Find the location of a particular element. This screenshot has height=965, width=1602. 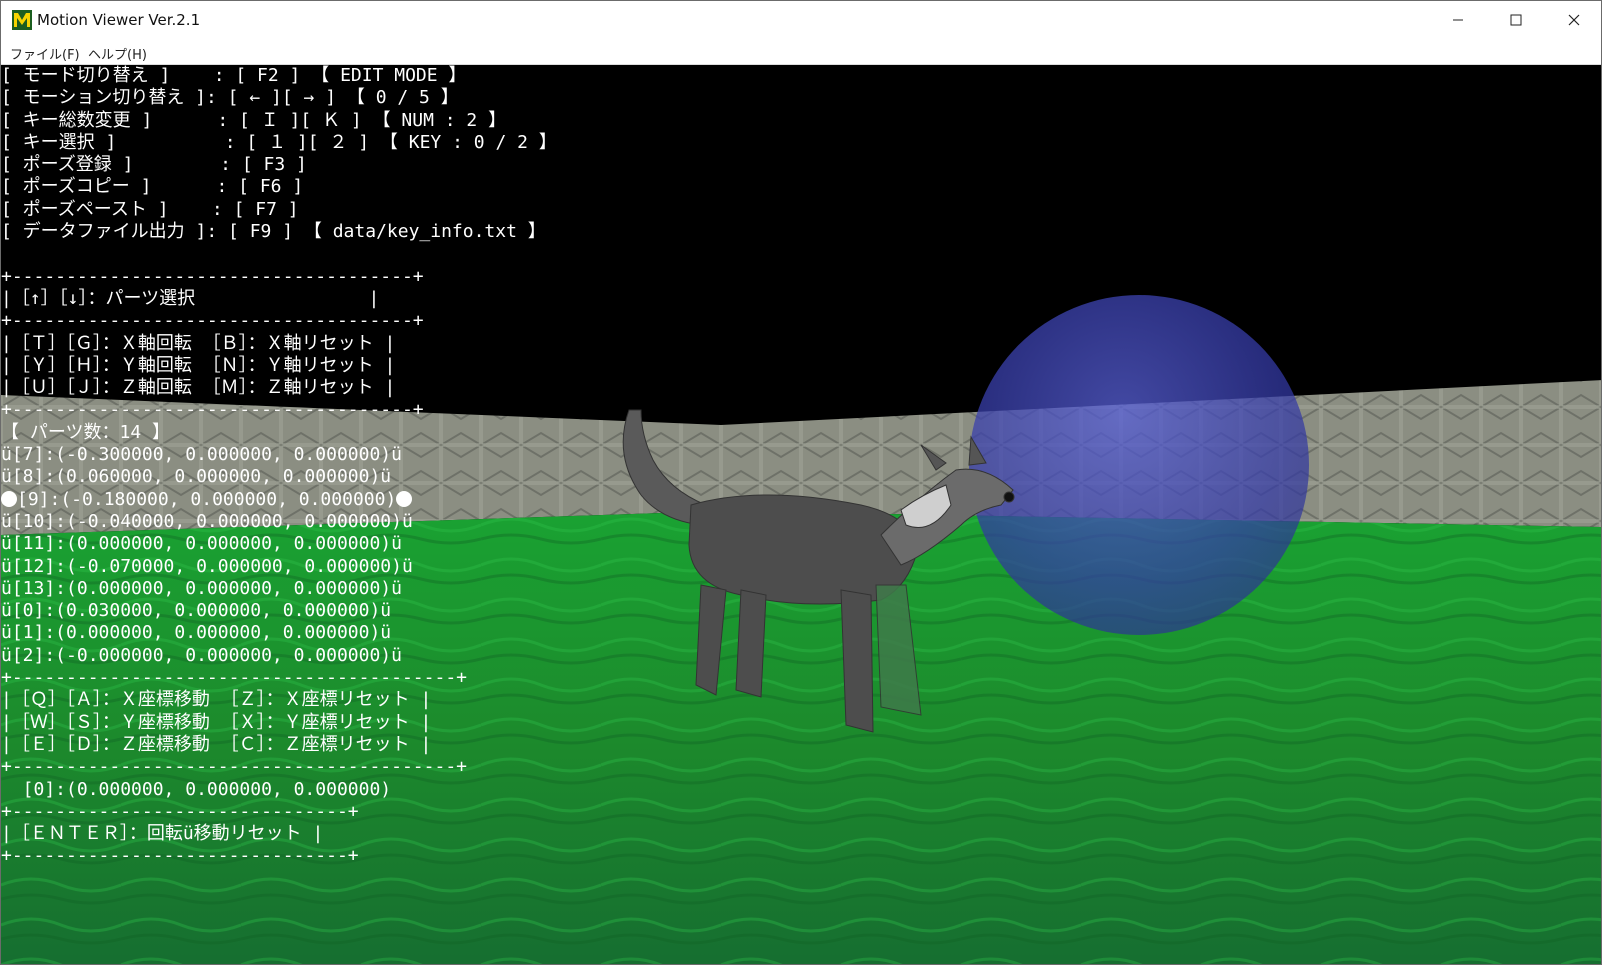

menu-bar: ファイル(F) ヘルプ(H) is located at coordinates (801, 52).